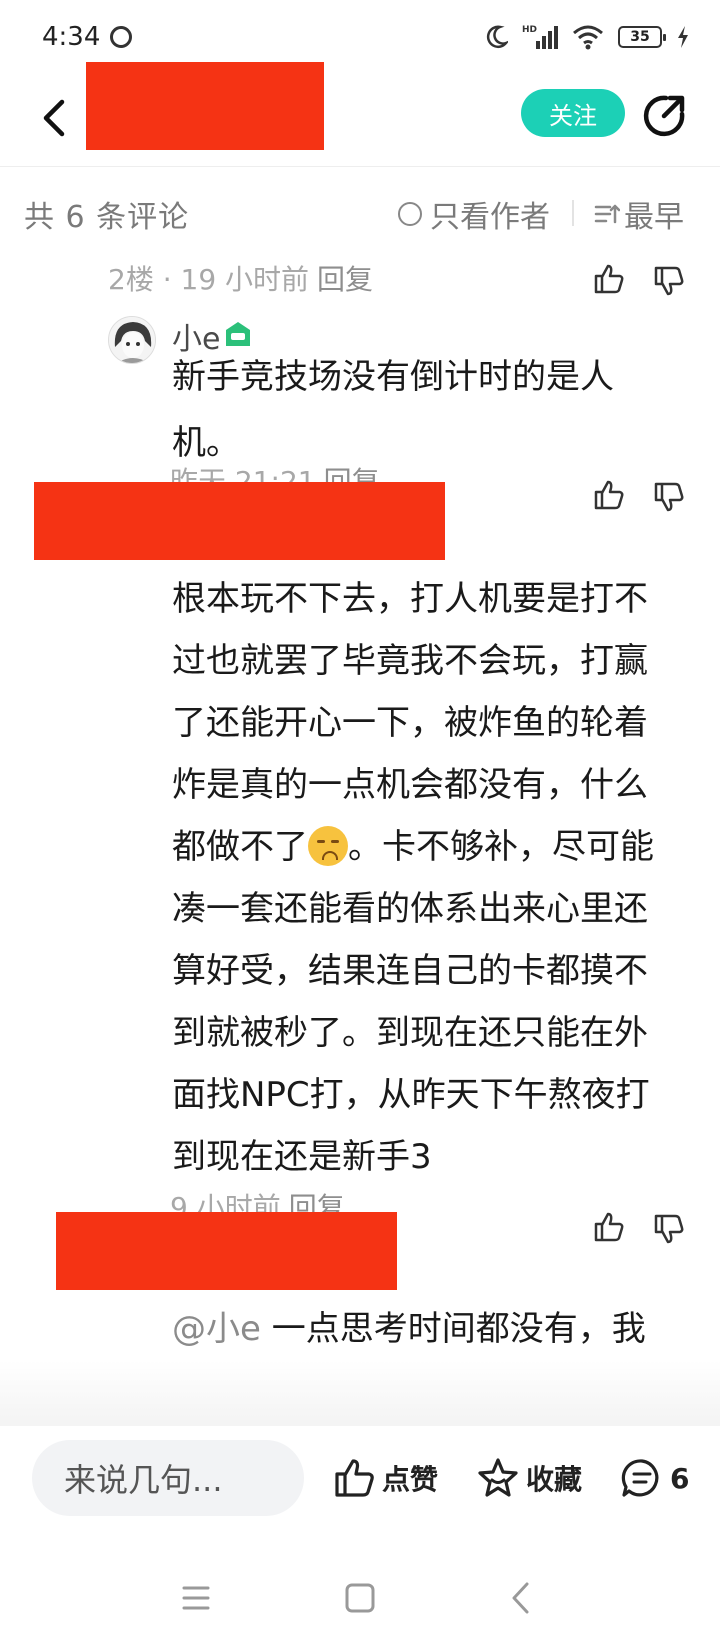  I want to click on comment-button: 6, so click(654, 1478).